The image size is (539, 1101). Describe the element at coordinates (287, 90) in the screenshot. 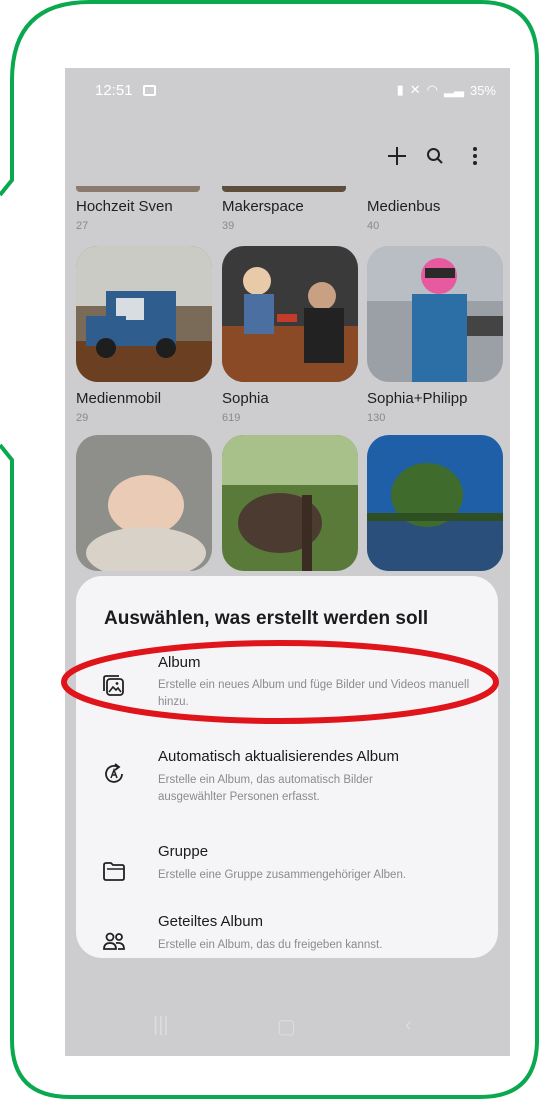

I see `status-bar: 12:51 ▮ ✕ ◠ ▂▃ 35%` at that location.